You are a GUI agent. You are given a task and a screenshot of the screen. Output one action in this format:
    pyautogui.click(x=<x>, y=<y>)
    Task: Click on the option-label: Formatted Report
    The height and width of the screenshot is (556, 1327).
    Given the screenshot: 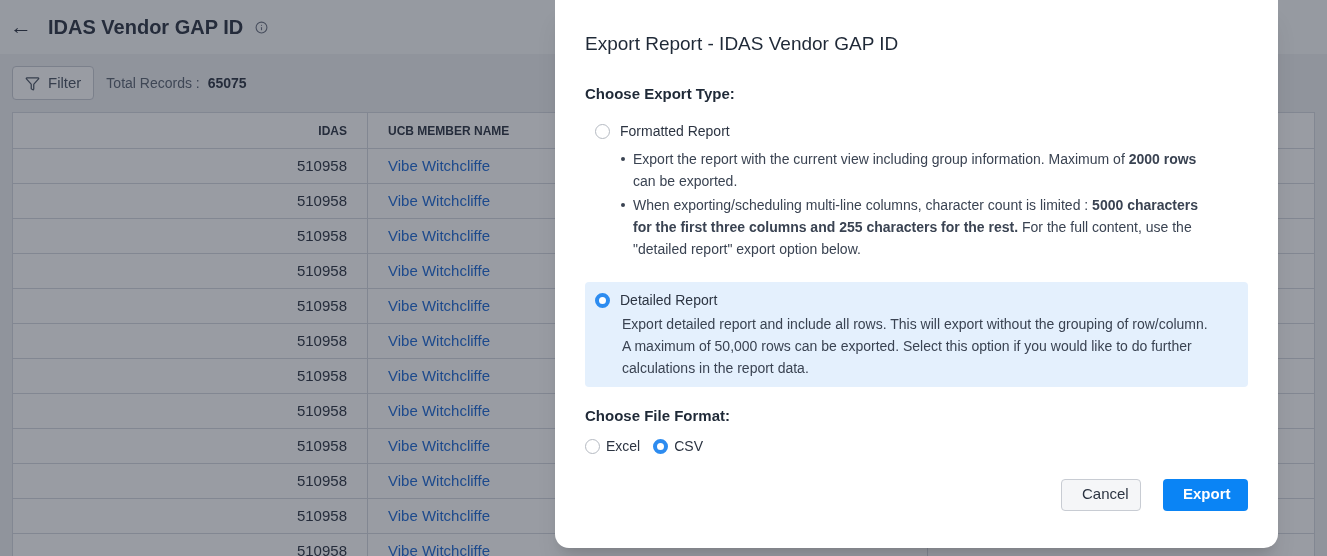 What is the action you would take?
    pyautogui.click(x=675, y=131)
    